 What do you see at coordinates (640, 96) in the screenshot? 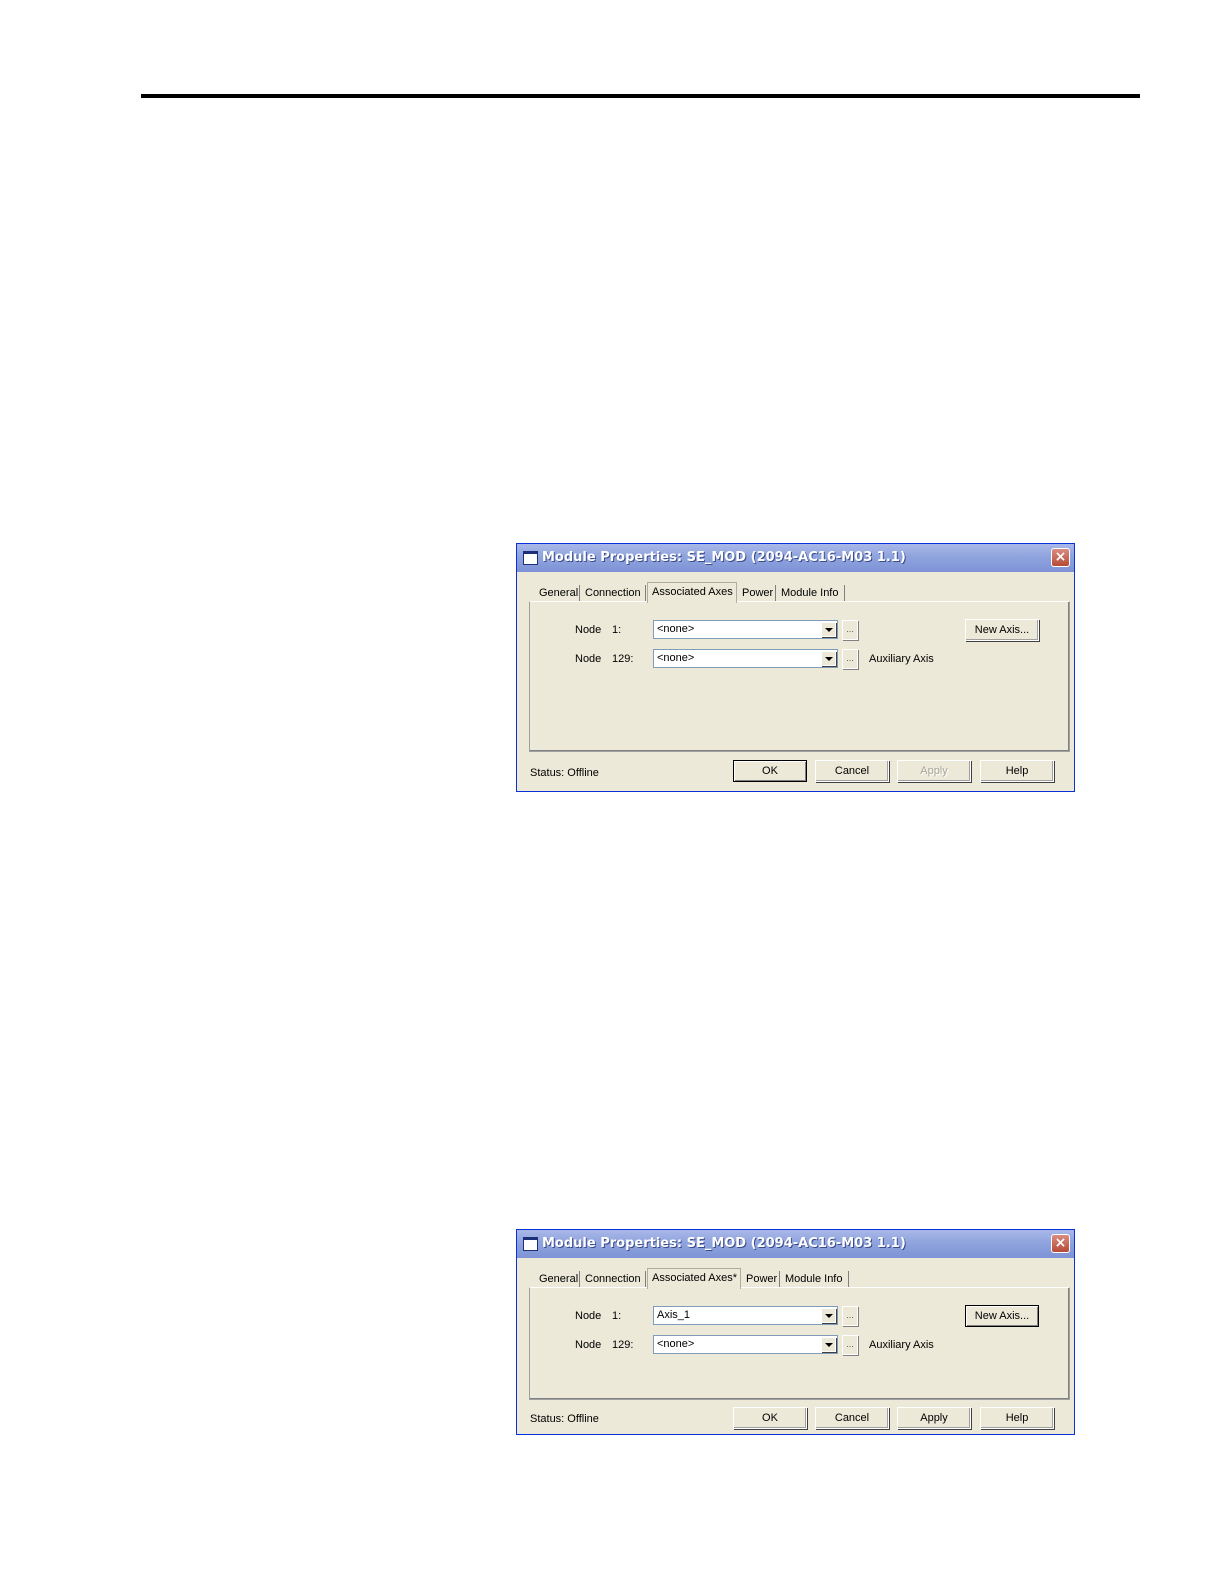
I see `page-header-rule` at bounding box center [640, 96].